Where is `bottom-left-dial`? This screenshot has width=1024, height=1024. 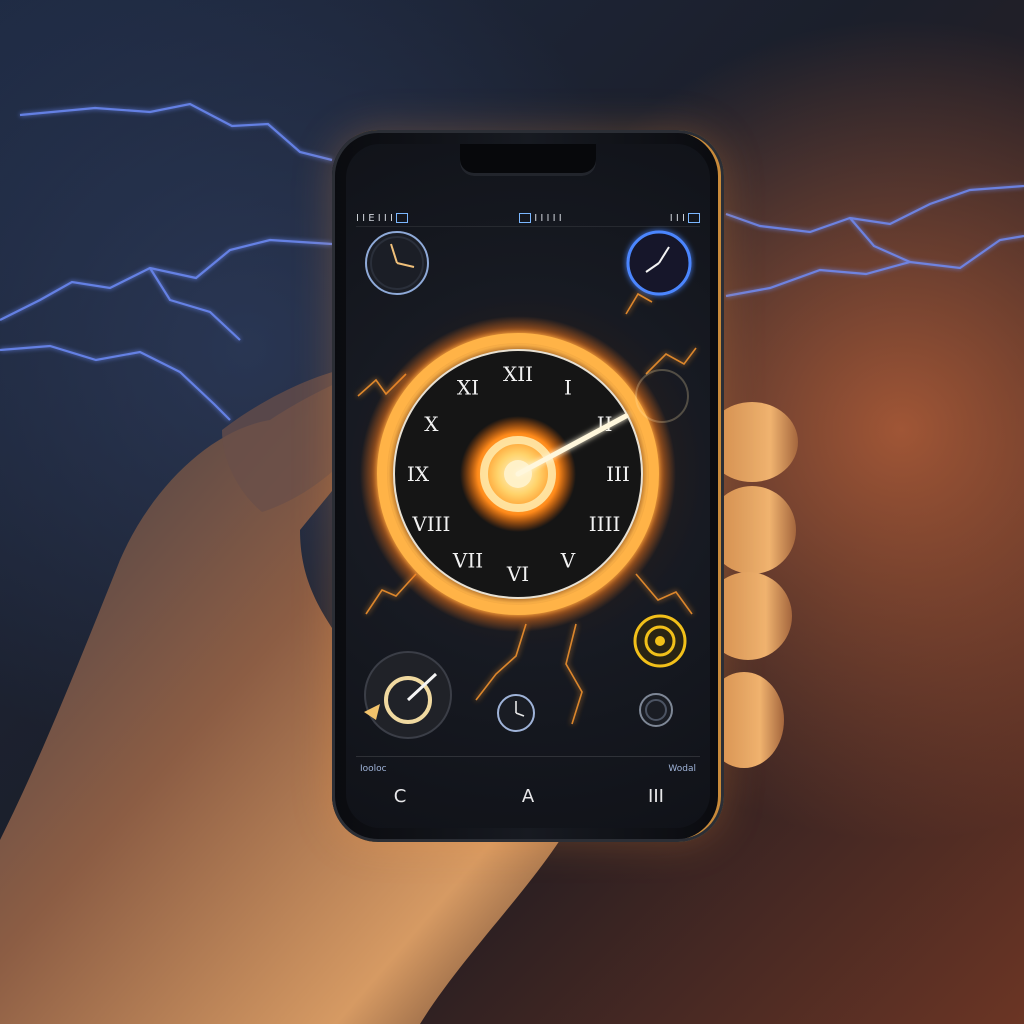 bottom-left-dial is located at coordinates (408, 695).